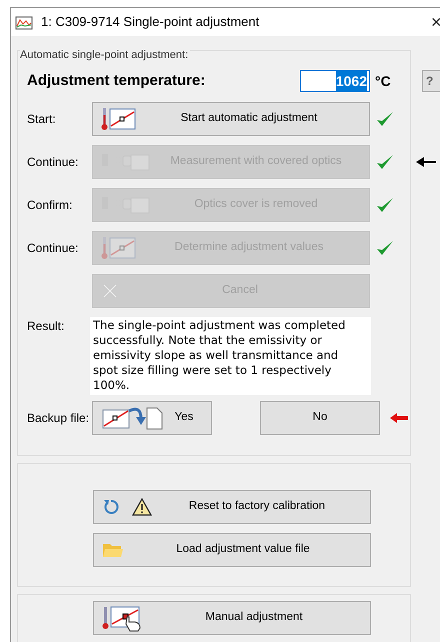 The image size is (440, 642). I want to click on temperature-input: 1062, so click(335, 81).